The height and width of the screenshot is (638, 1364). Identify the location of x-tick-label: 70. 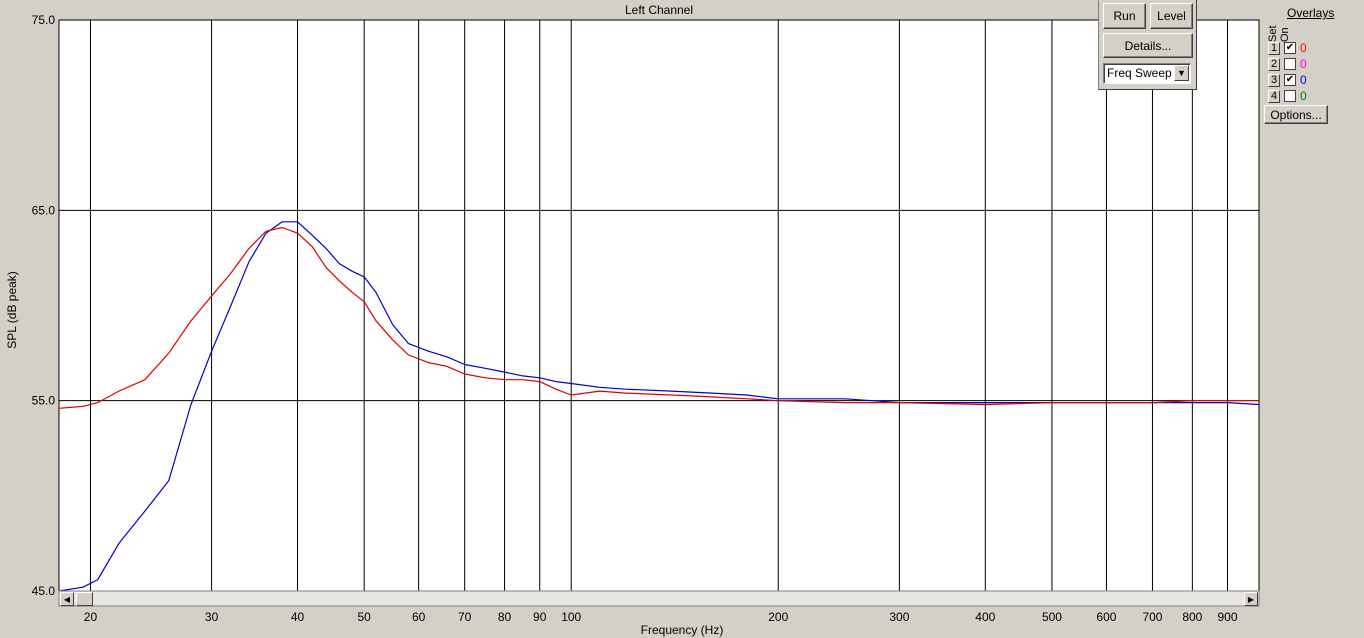
(465, 617).